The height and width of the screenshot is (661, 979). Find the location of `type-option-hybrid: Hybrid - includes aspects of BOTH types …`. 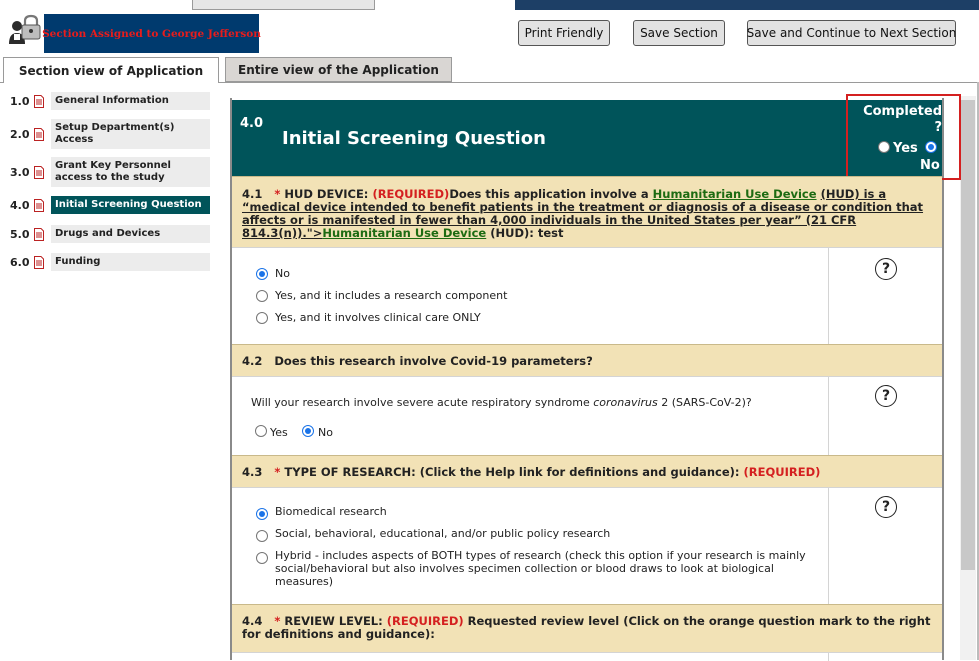

type-option-hybrid: Hybrid - includes aspects of BOTH types … is located at coordinates (540, 568).